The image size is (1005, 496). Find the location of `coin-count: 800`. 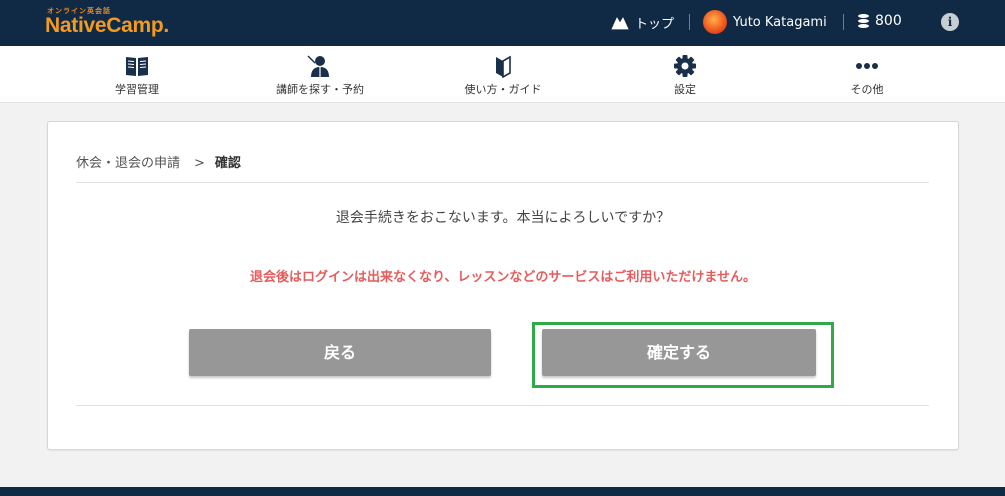

coin-count: 800 is located at coordinates (888, 21).